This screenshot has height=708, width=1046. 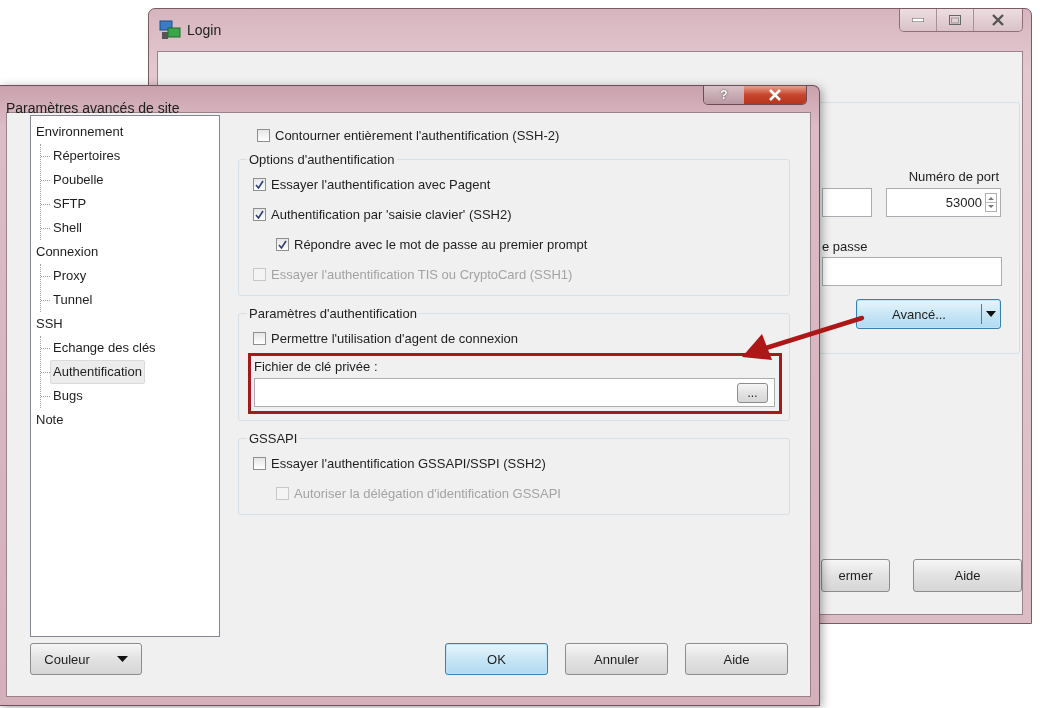 What do you see at coordinates (953, 176) in the screenshot?
I see `field-label: Numéro de port` at bounding box center [953, 176].